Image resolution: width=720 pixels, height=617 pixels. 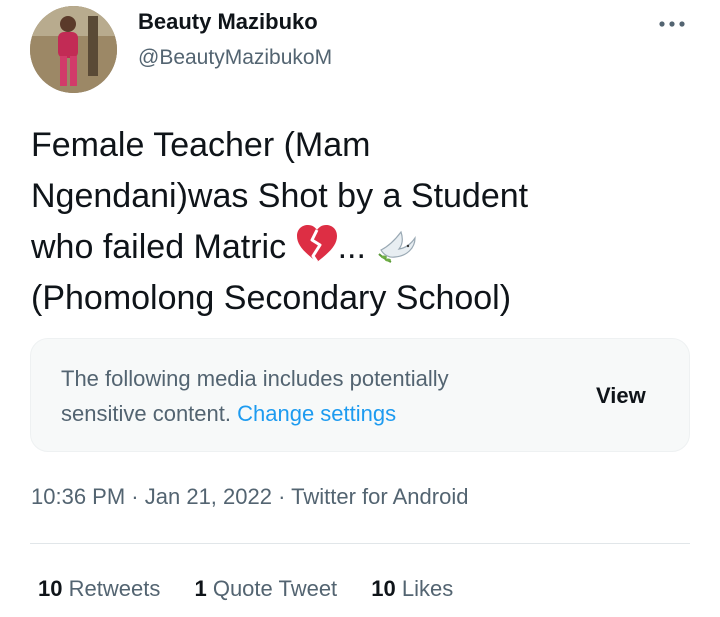 What do you see at coordinates (397, 246) in the screenshot?
I see `dove-icon` at bounding box center [397, 246].